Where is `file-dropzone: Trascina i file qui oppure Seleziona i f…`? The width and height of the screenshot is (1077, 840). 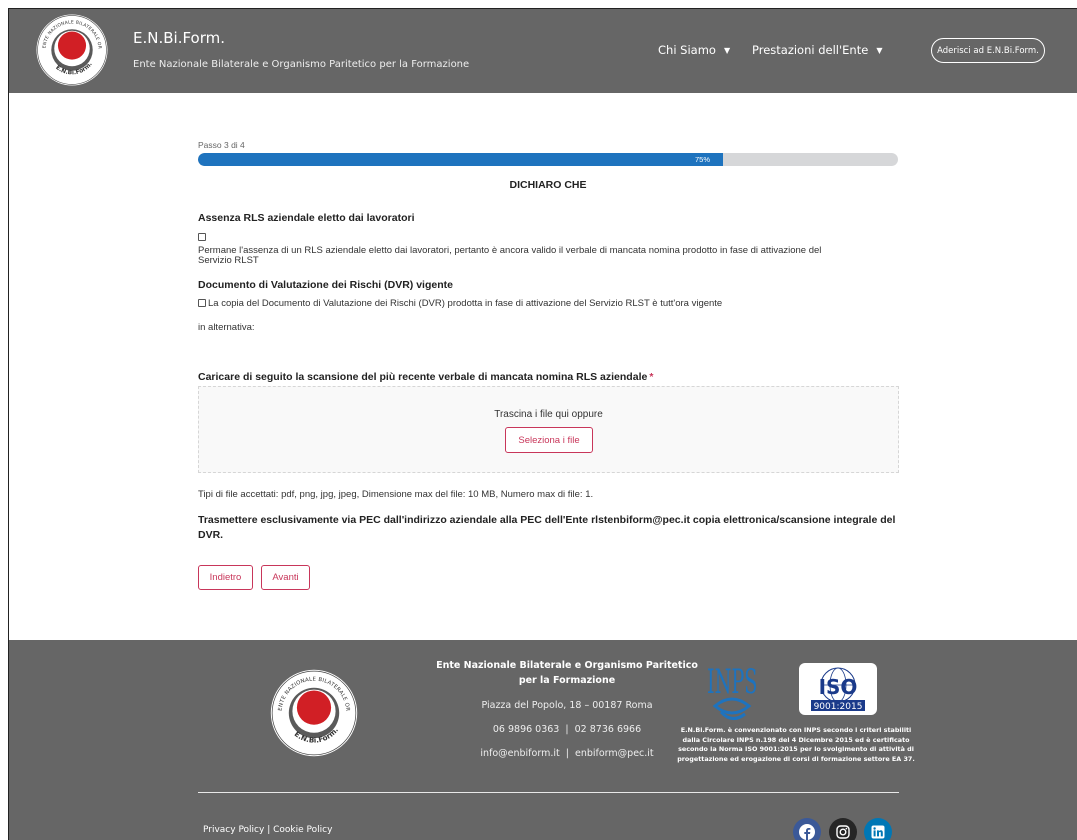
file-dropzone: Trascina i file qui oppure Seleziona i f… is located at coordinates (548, 429).